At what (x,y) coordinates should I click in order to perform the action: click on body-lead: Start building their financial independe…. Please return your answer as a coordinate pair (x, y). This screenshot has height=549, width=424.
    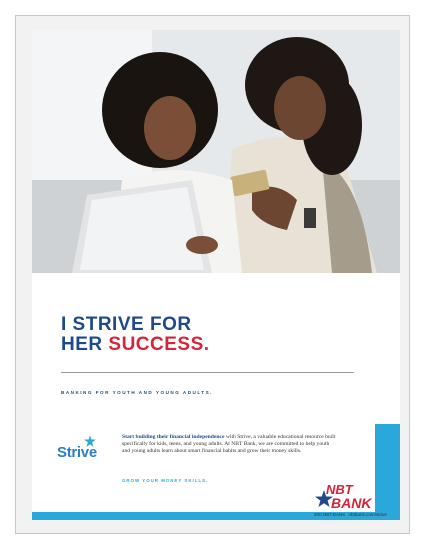
    Looking at the image, I should click on (173, 437).